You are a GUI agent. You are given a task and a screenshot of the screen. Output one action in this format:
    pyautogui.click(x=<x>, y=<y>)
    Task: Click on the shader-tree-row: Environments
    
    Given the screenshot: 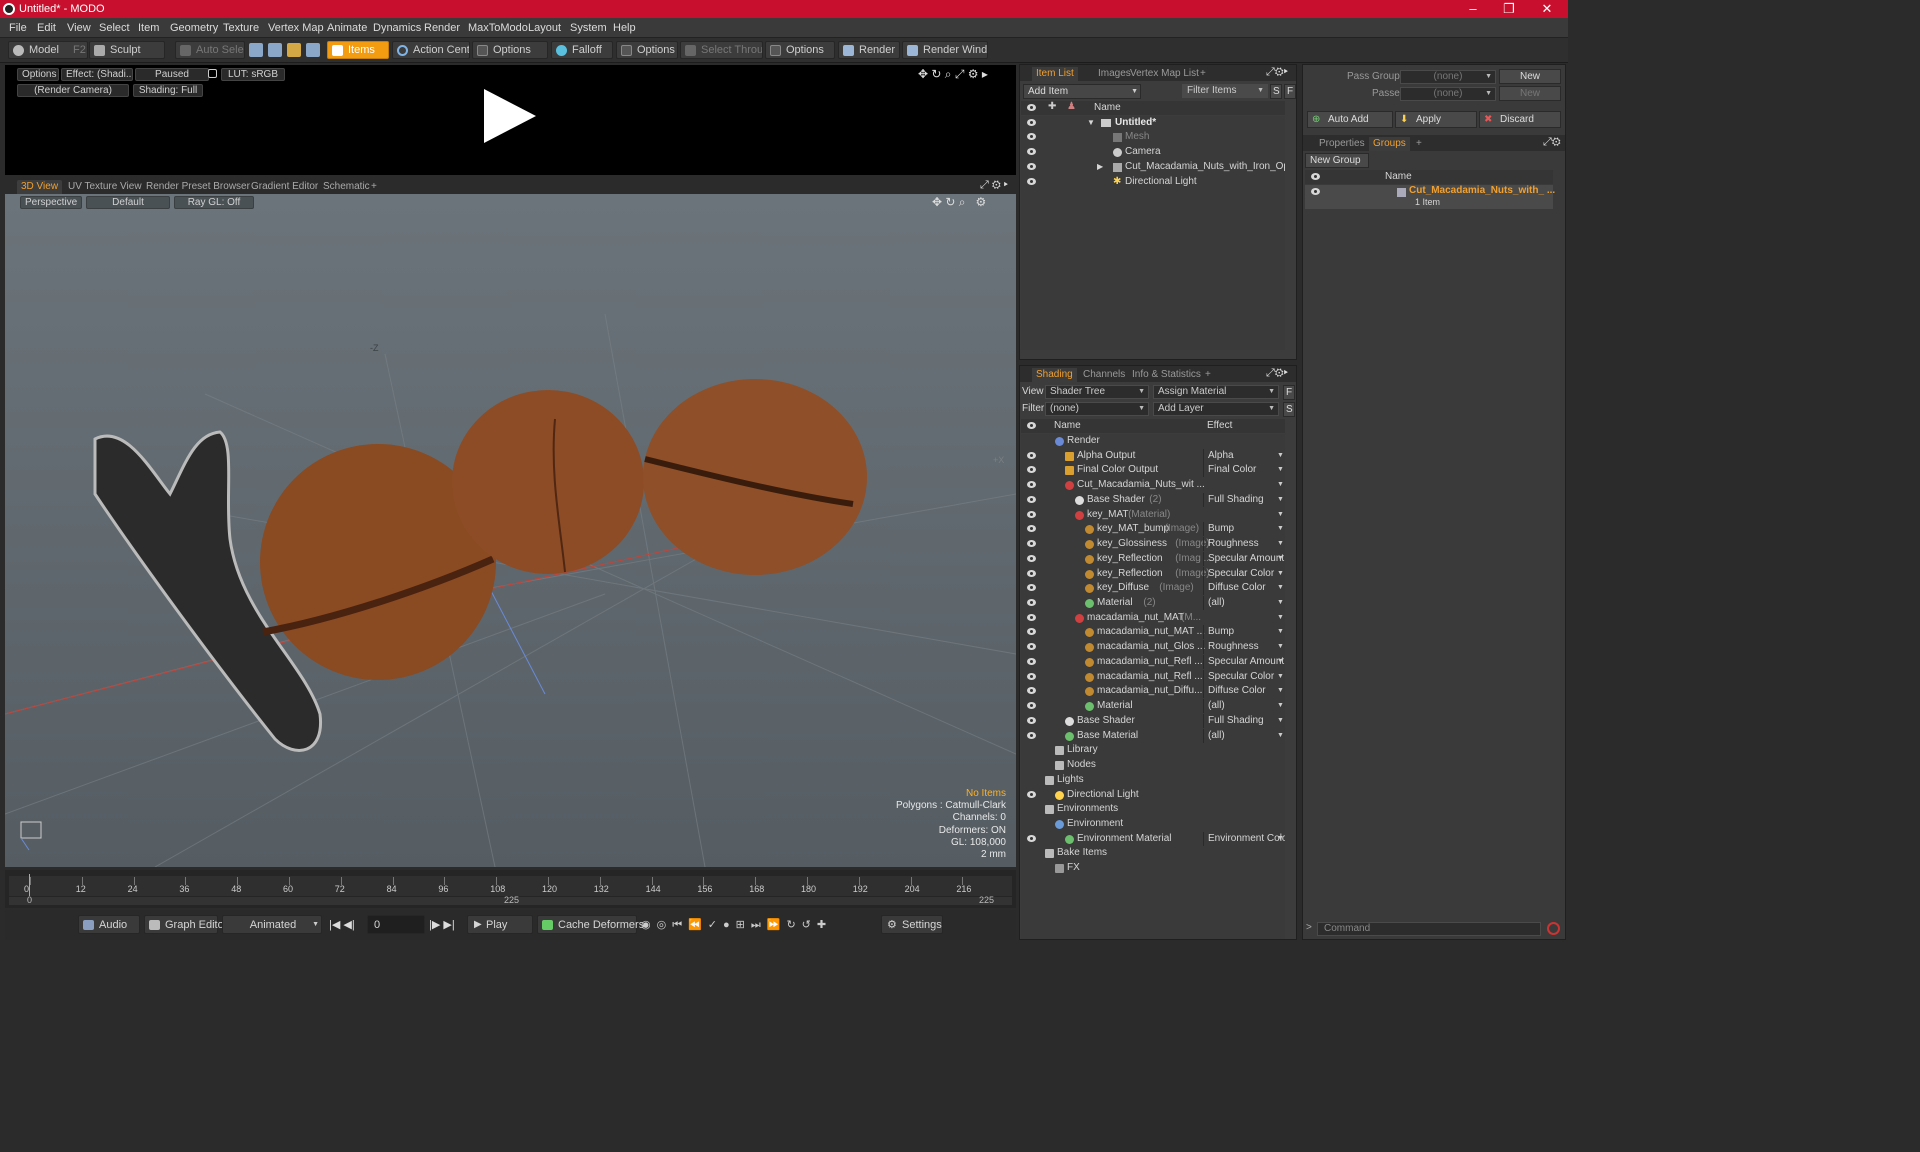 What is the action you would take?
    pyautogui.click(x=1153, y=809)
    